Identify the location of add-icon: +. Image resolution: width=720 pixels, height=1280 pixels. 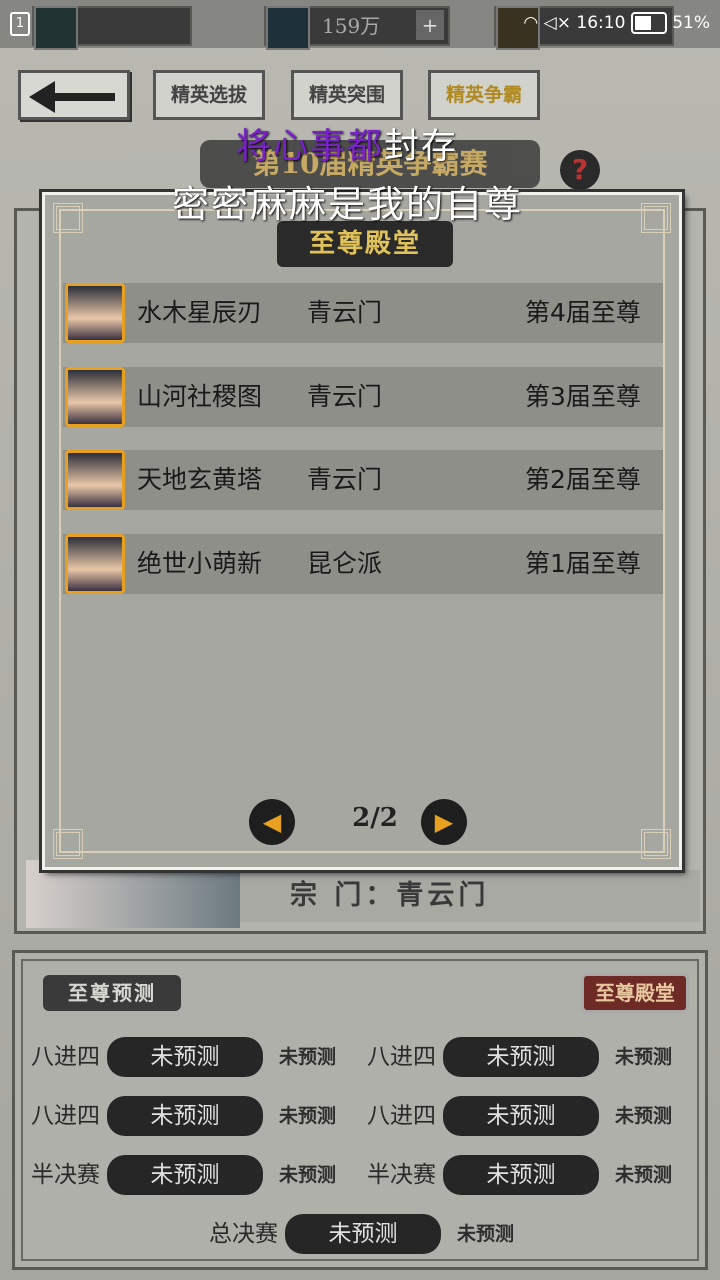
(430, 25).